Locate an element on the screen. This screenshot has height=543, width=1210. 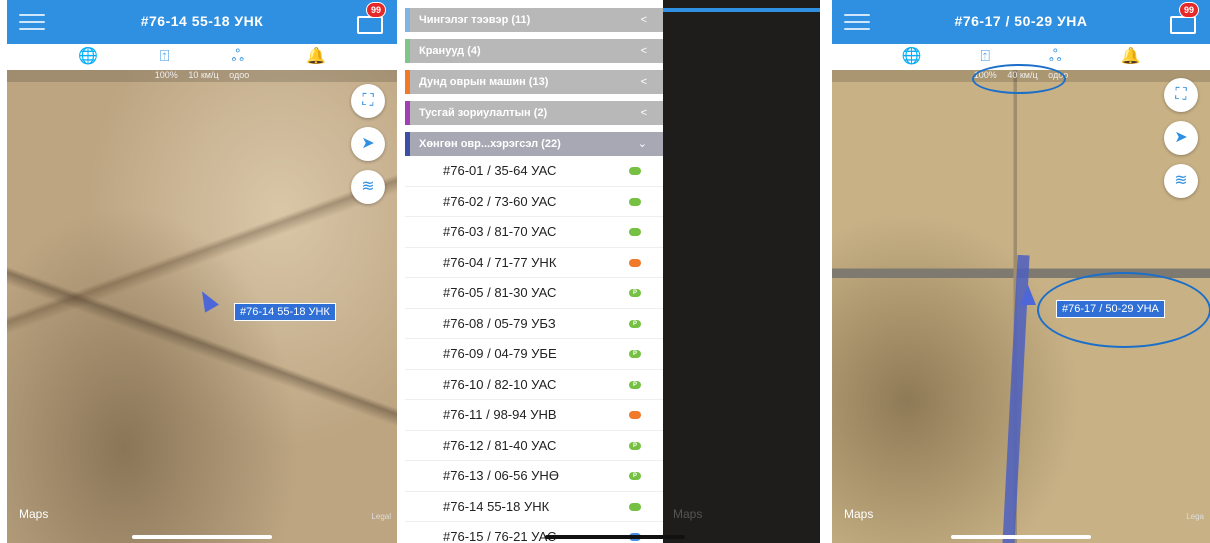
vehicle-list-item: #76-15 / 76-21 УАС is located at coordinates (534, 532).